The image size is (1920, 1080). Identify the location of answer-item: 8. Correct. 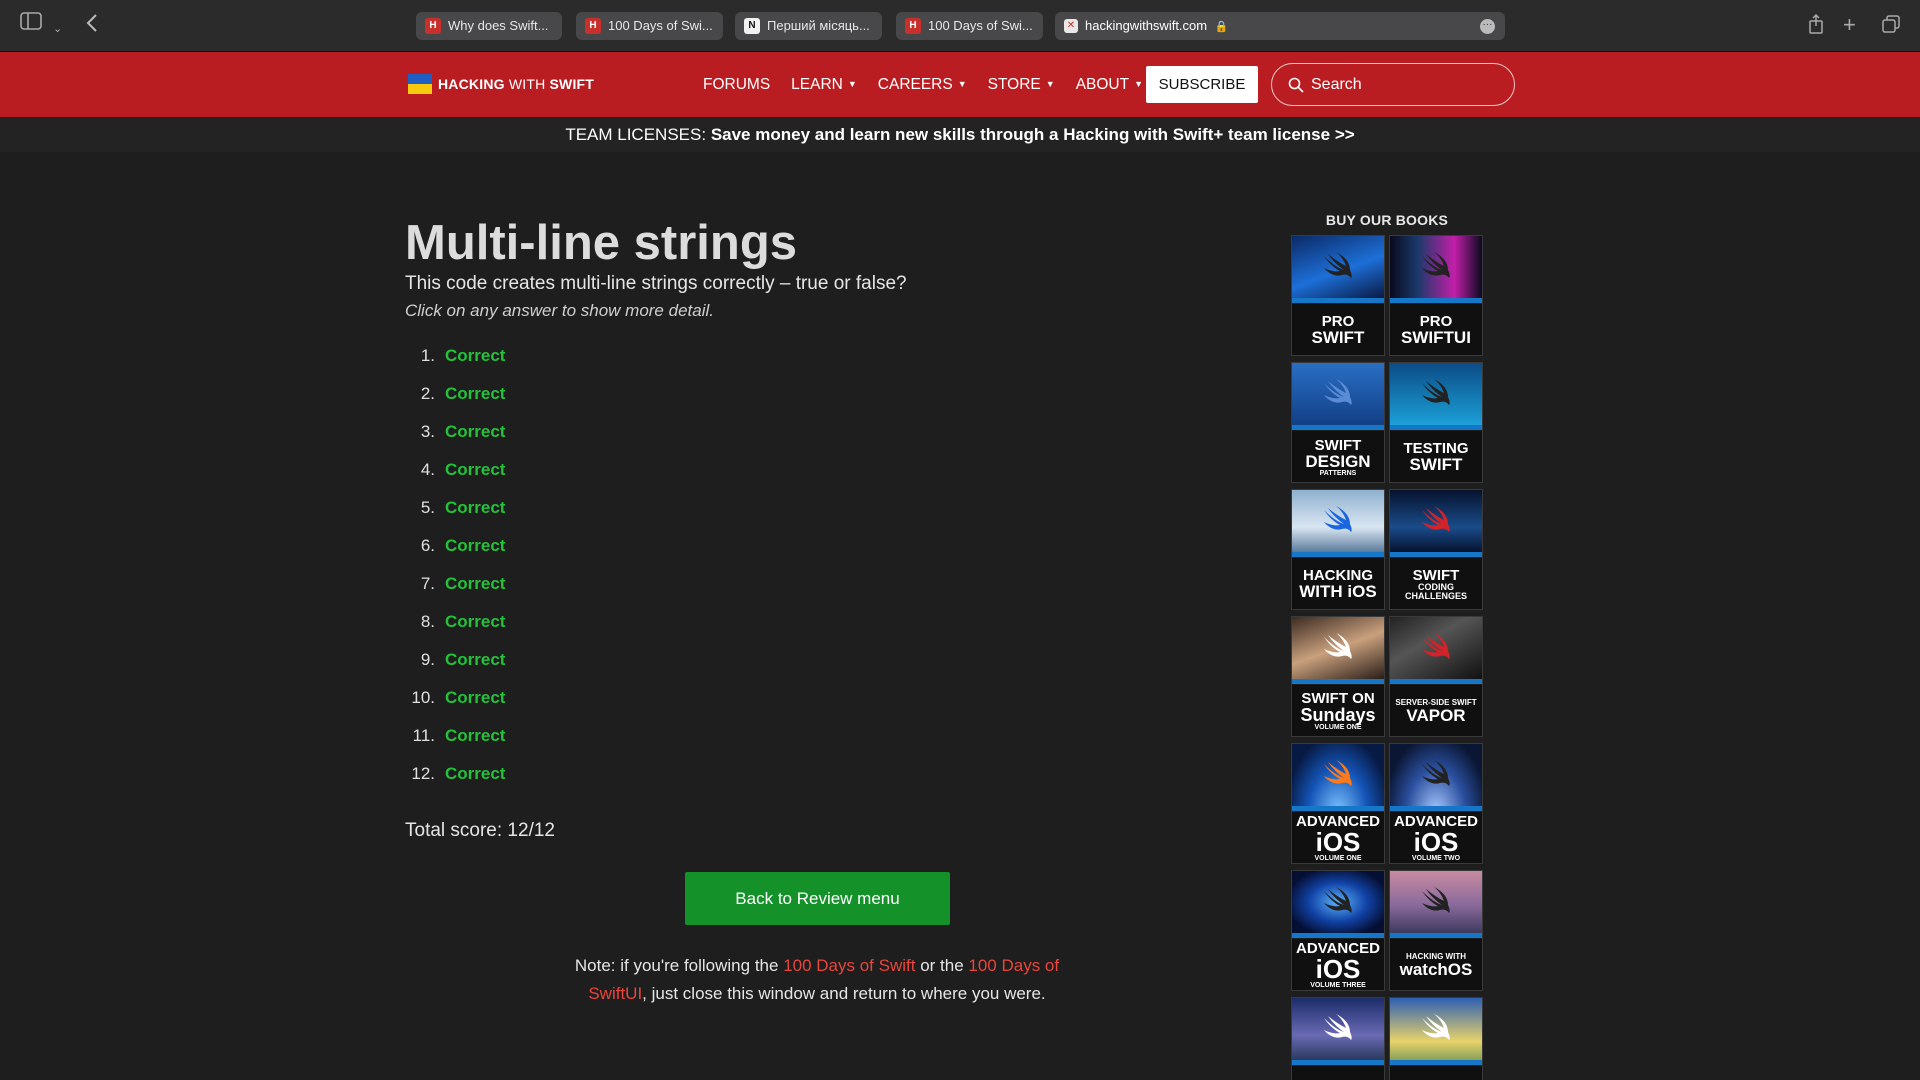
(455, 629).